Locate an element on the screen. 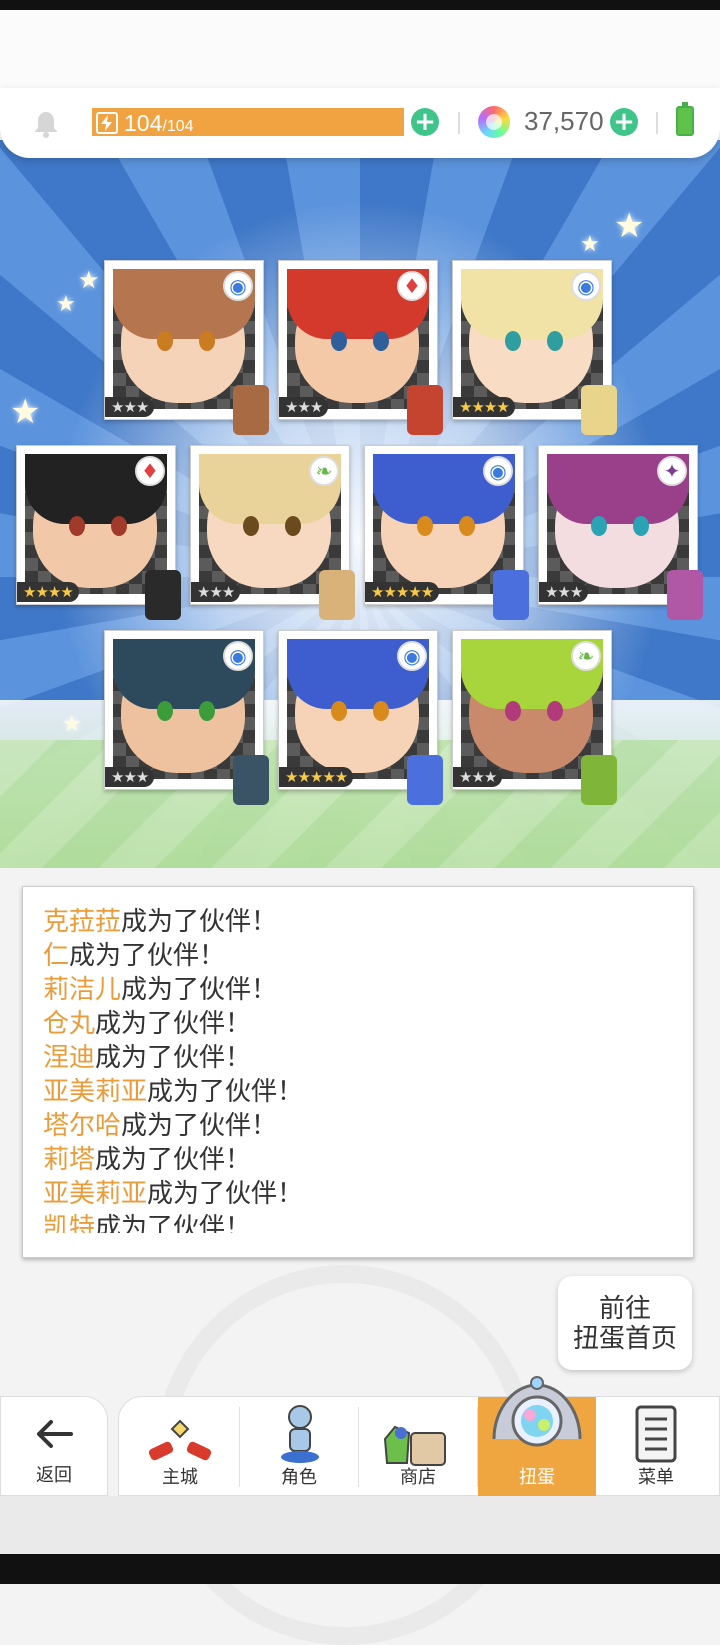 This screenshot has width=720, height=1645. bell-icon is located at coordinates (46, 124).